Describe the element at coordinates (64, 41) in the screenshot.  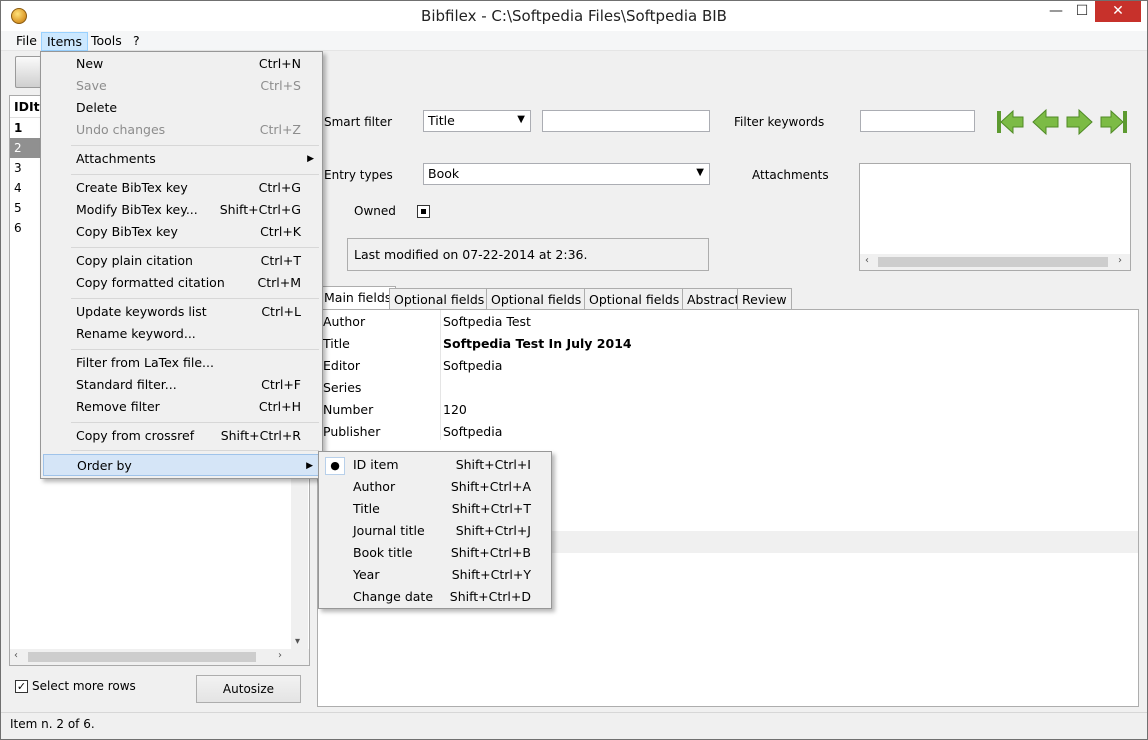
I see `menu-items: Items` at that location.